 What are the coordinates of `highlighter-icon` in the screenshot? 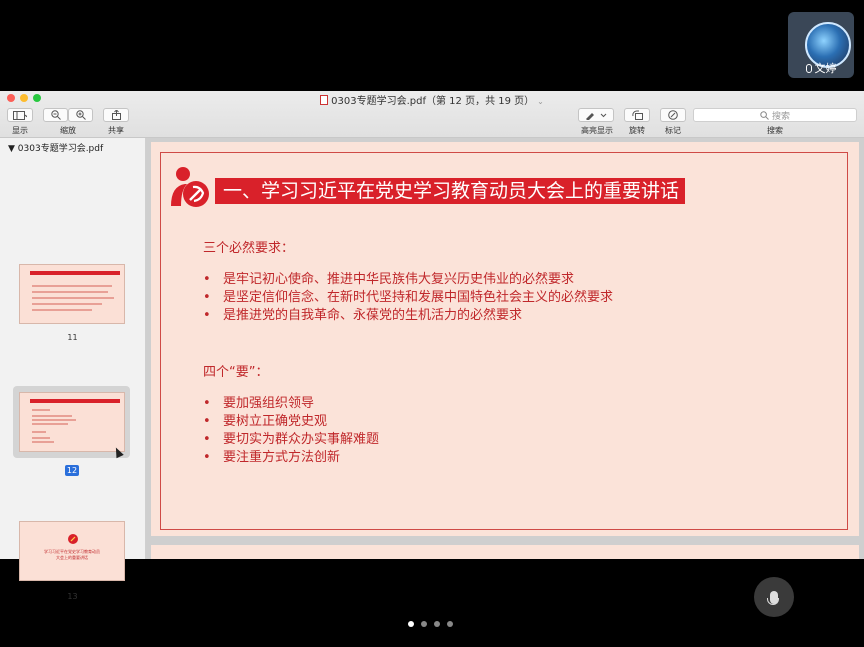 It's located at (596, 116).